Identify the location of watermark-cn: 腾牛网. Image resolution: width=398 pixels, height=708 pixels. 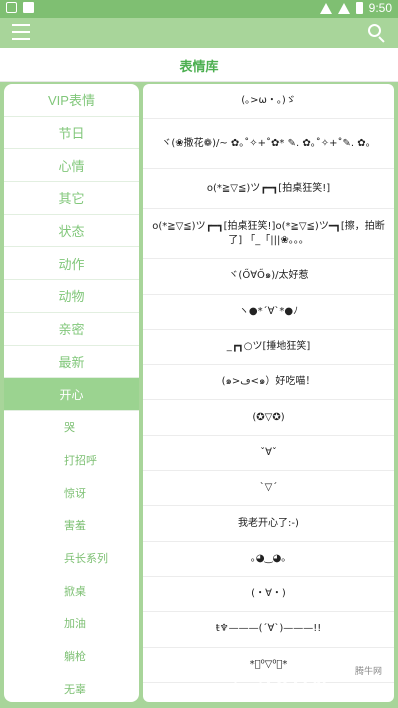
(368, 672).